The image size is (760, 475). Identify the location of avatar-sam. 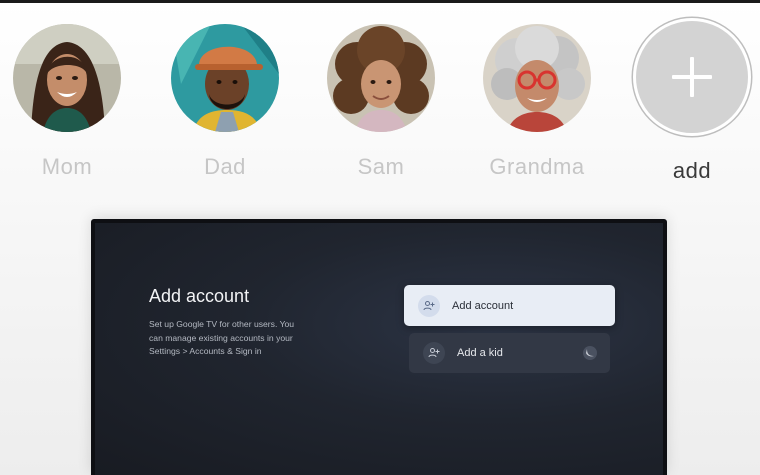
(381, 78).